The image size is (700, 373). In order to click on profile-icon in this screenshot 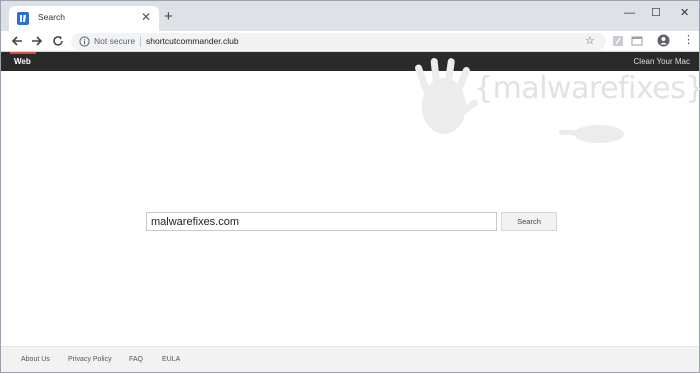, I will do `click(663, 40)`.